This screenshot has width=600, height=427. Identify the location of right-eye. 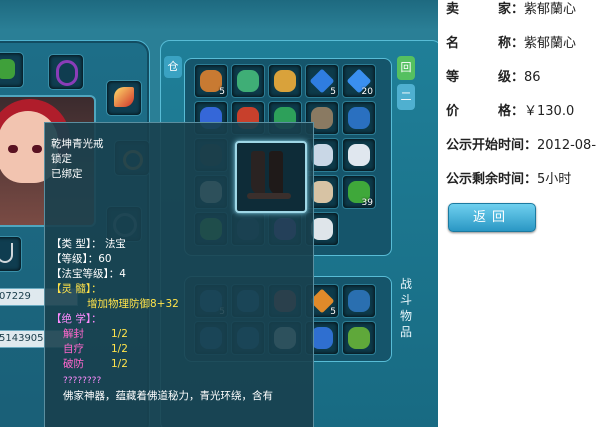
(37, 149).